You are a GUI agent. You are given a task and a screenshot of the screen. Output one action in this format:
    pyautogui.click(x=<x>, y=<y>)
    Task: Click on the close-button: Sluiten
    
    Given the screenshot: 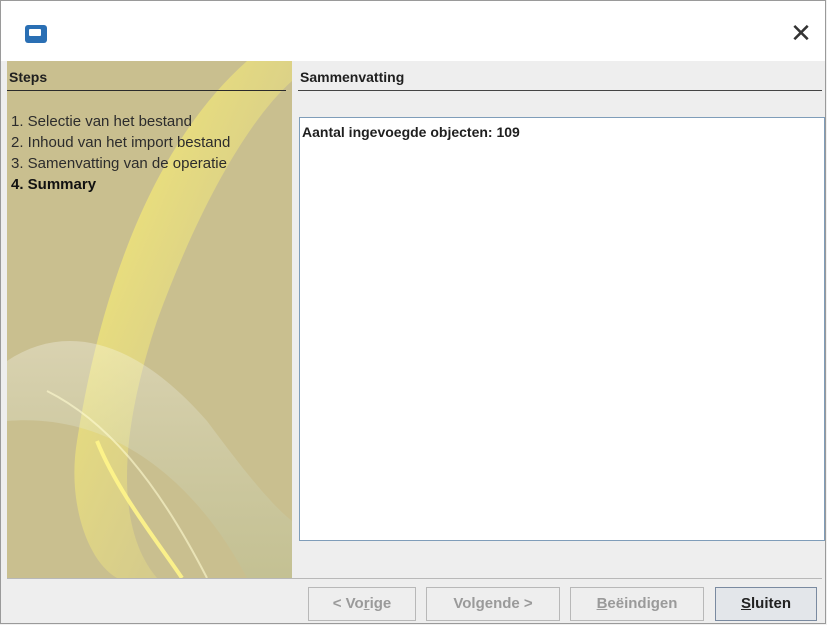 What is the action you would take?
    pyautogui.click(x=766, y=604)
    